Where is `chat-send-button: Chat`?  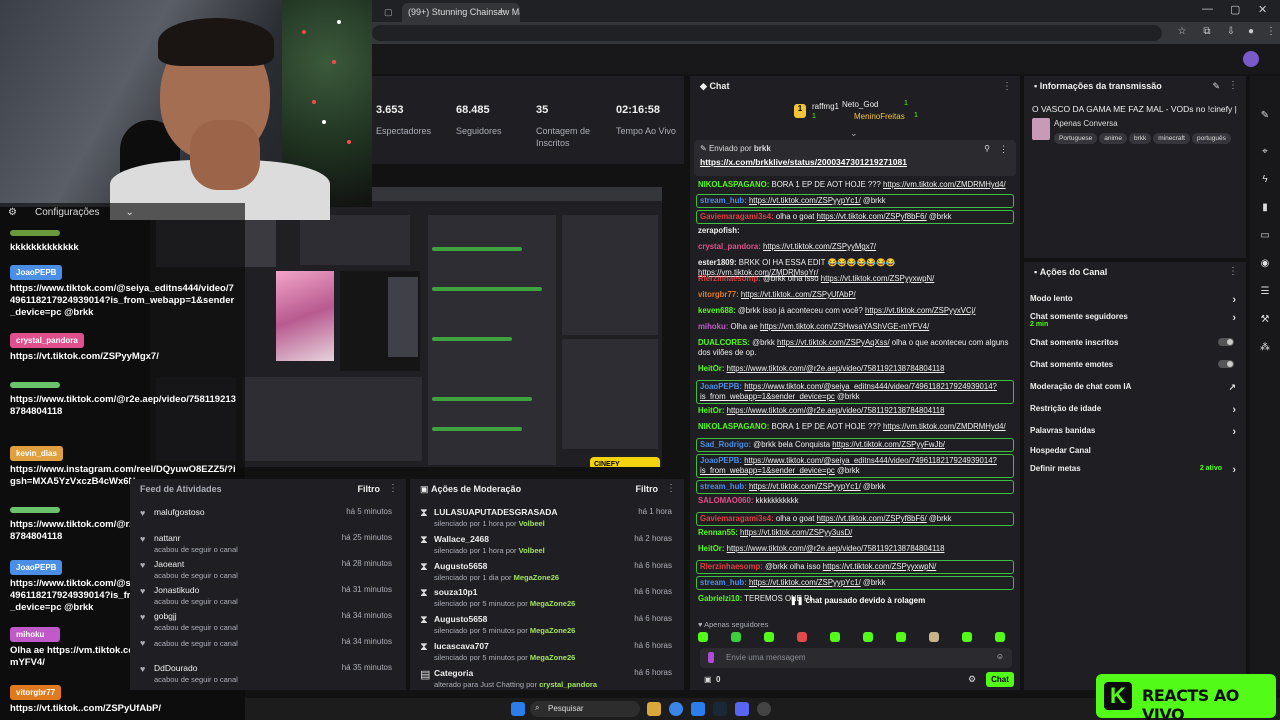 chat-send-button: Chat is located at coordinates (1000, 679).